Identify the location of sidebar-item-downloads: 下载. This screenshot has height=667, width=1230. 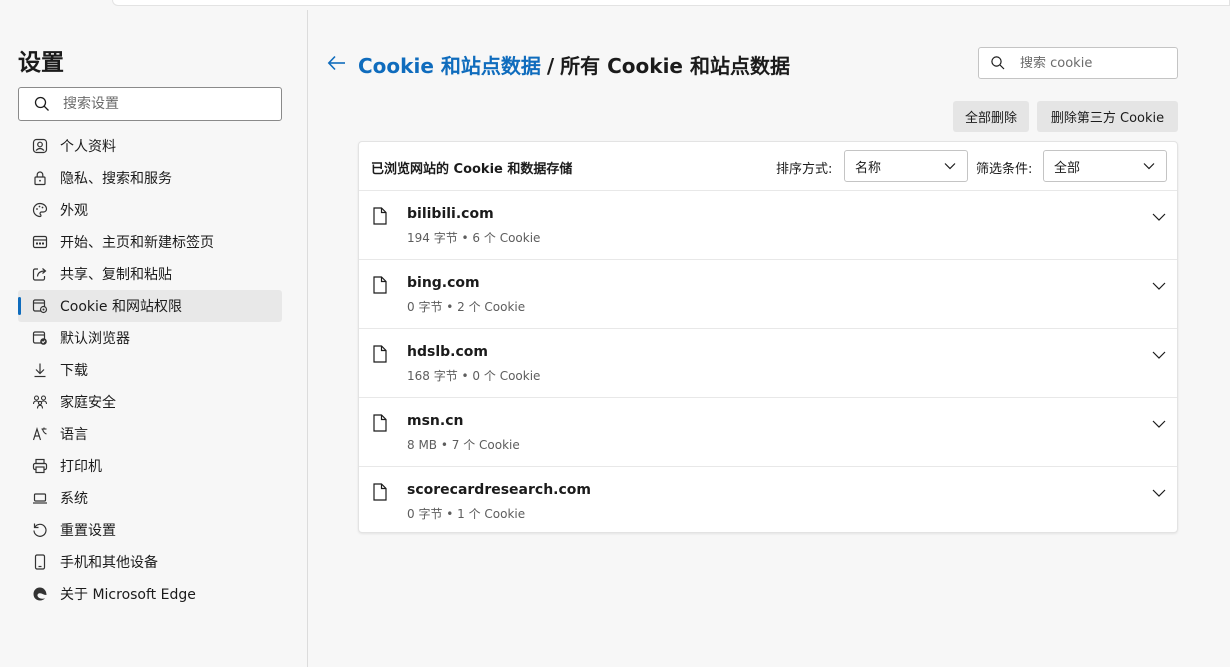
(150, 370).